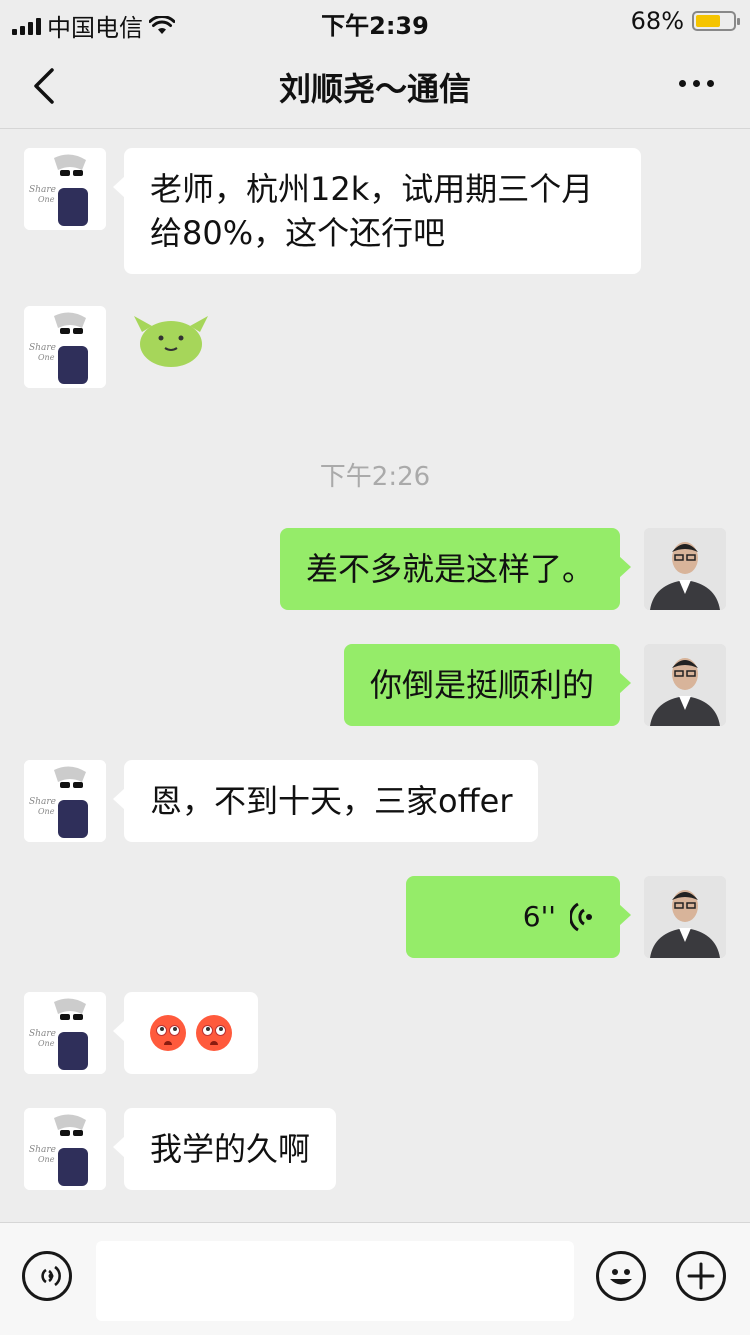 This screenshot has width=750, height=1335. I want to click on battery-percent: 68%, so click(657, 21).